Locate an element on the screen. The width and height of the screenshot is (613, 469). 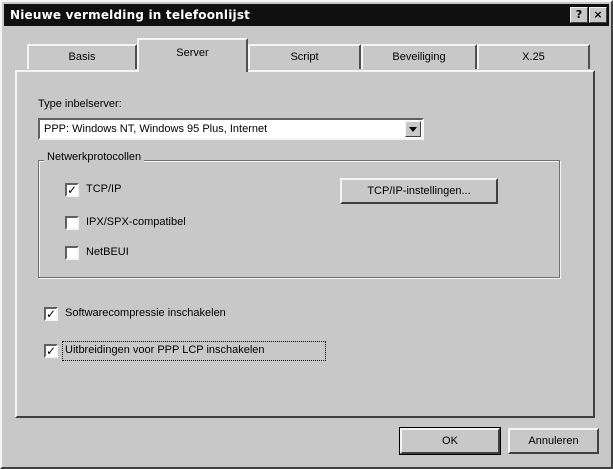
ipxspx-checkbox is located at coordinates (72, 223).